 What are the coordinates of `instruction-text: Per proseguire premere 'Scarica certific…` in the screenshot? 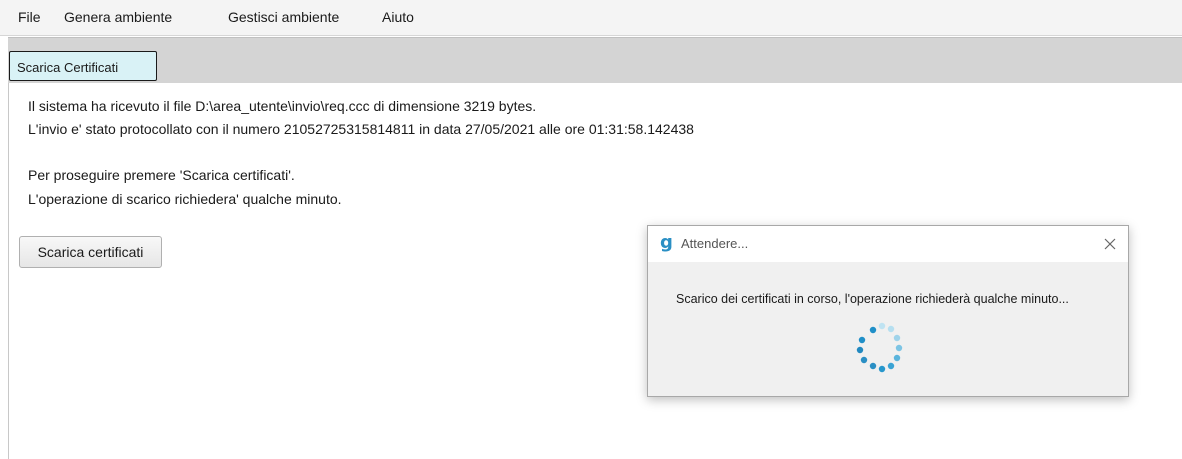 It's located at (161, 175).